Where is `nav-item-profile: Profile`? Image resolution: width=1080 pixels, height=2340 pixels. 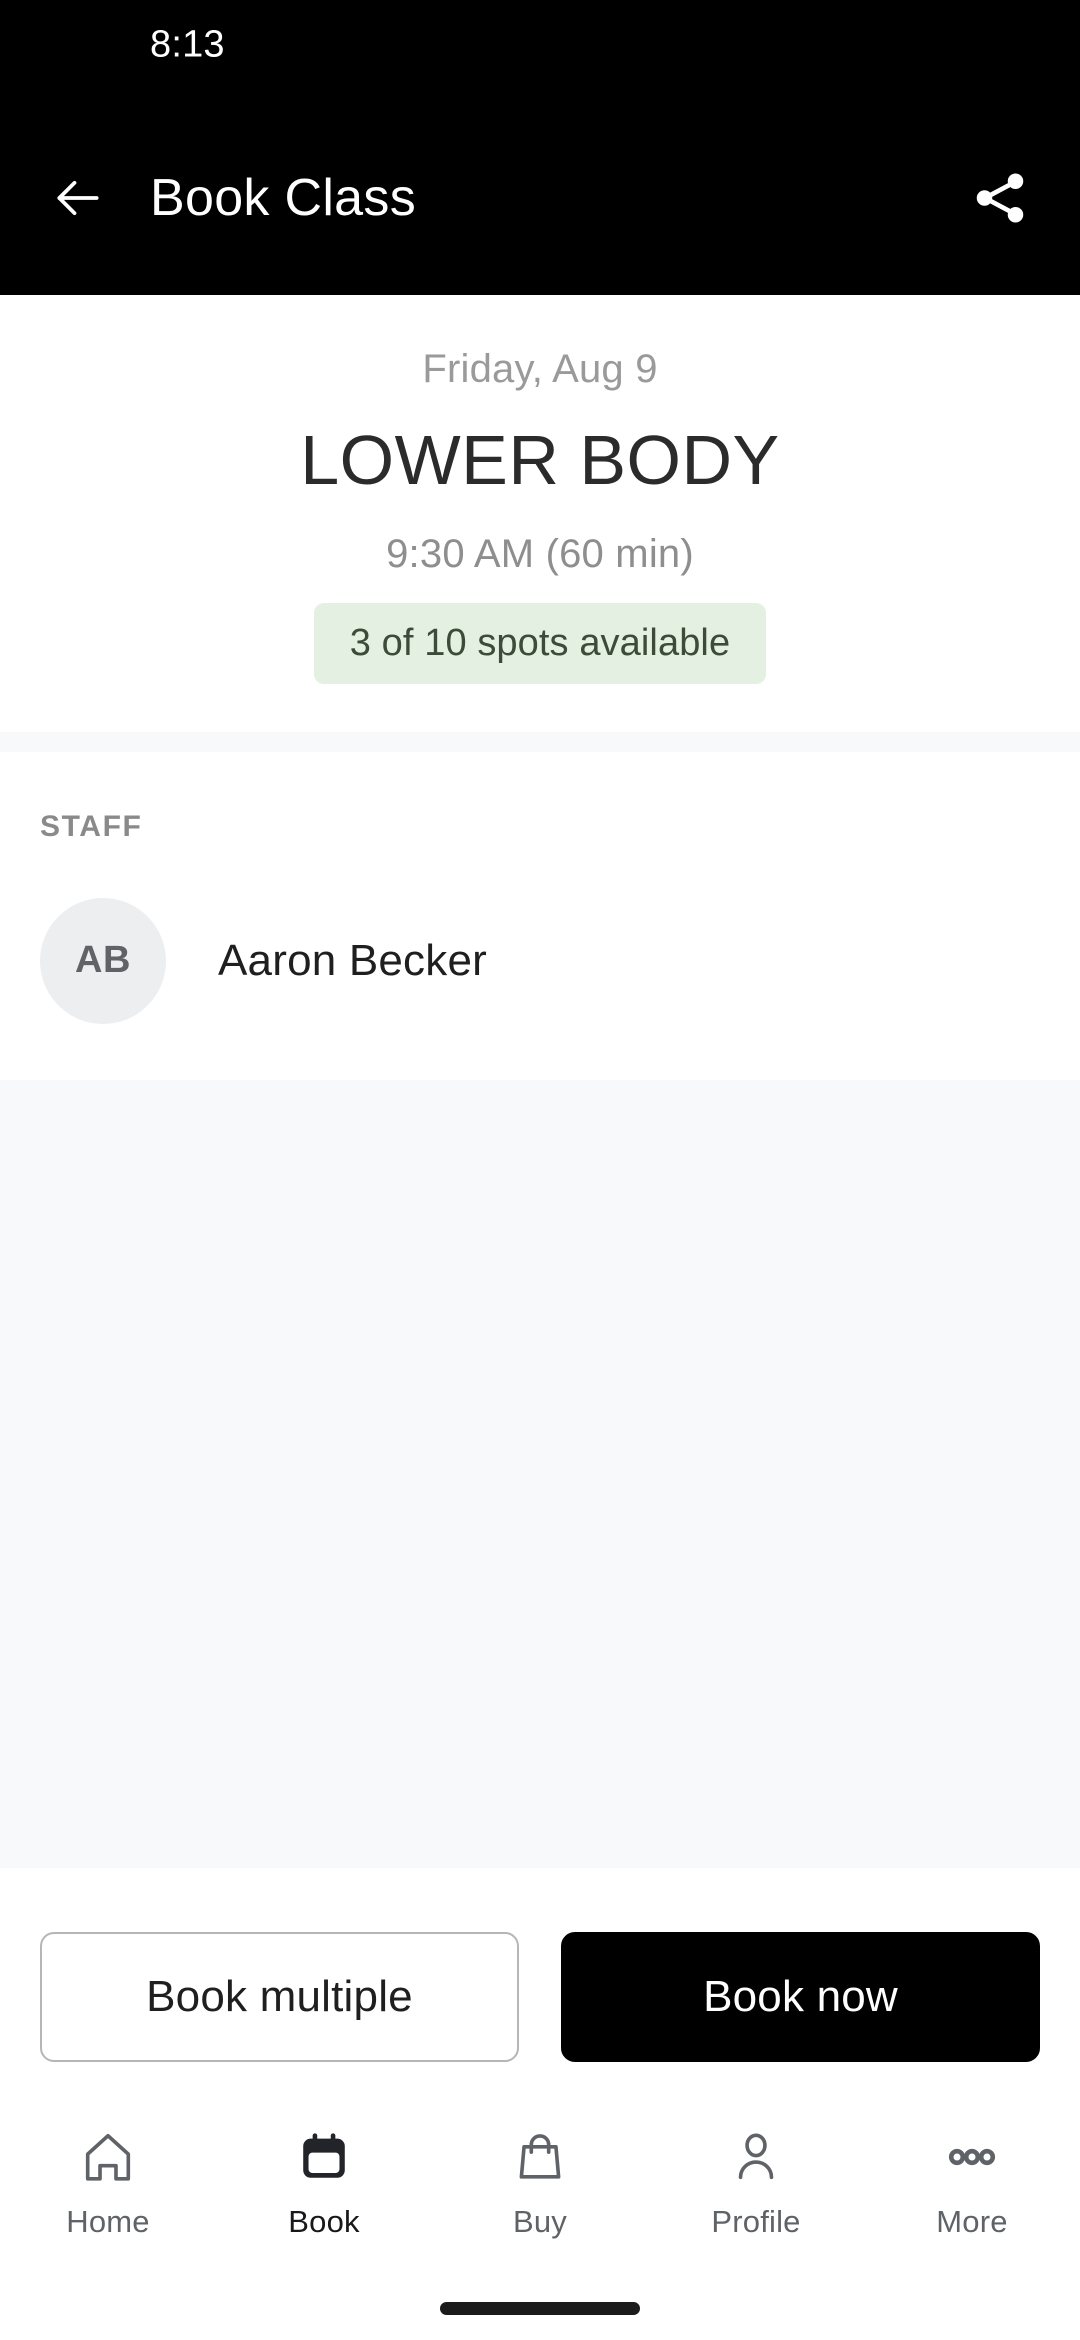
nav-item-profile: Profile is located at coordinates (756, 2182).